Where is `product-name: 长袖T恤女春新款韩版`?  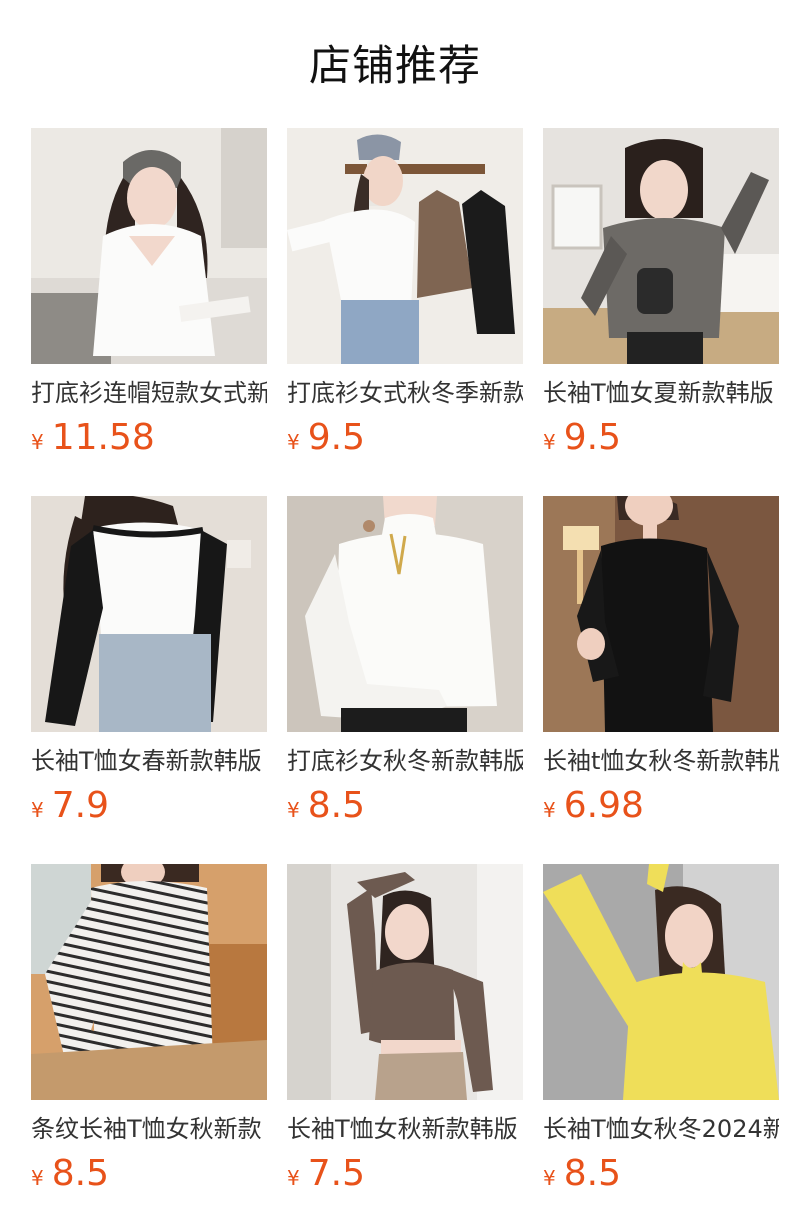 product-name: 长袖T恤女春新款韩版 is located at coordinates (149, 761).